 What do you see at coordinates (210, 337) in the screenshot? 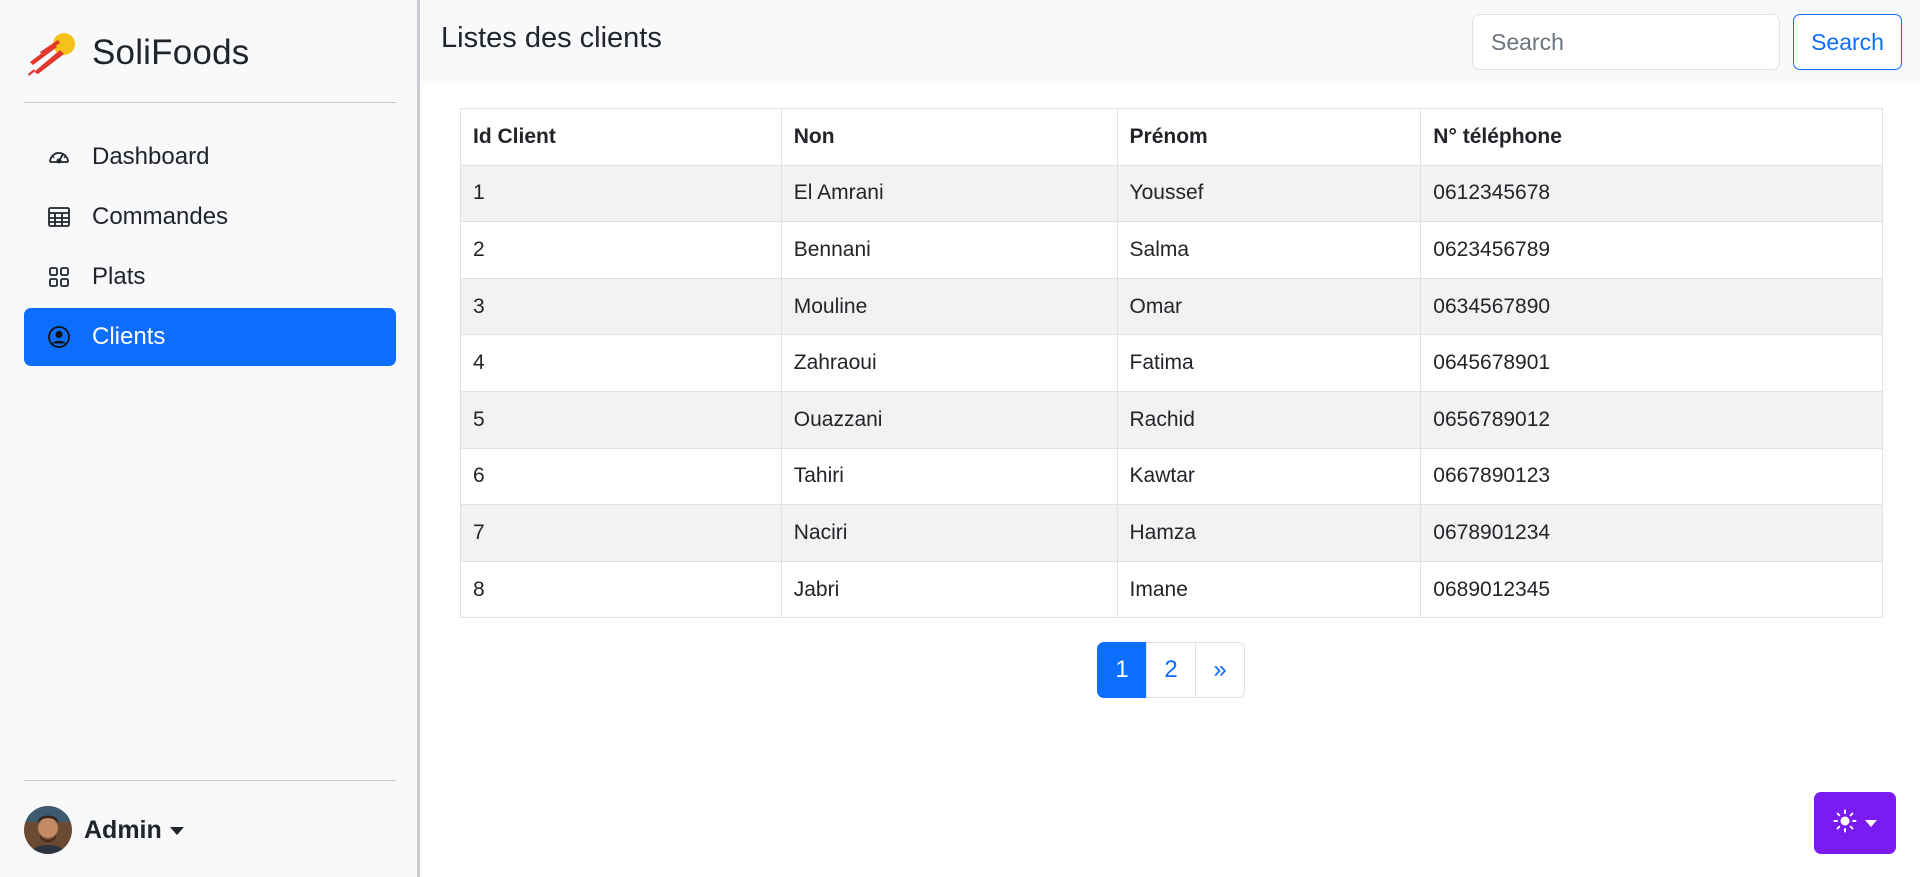
I see `sidebar-item-clients: Clients` at bounding box center [210, 337].